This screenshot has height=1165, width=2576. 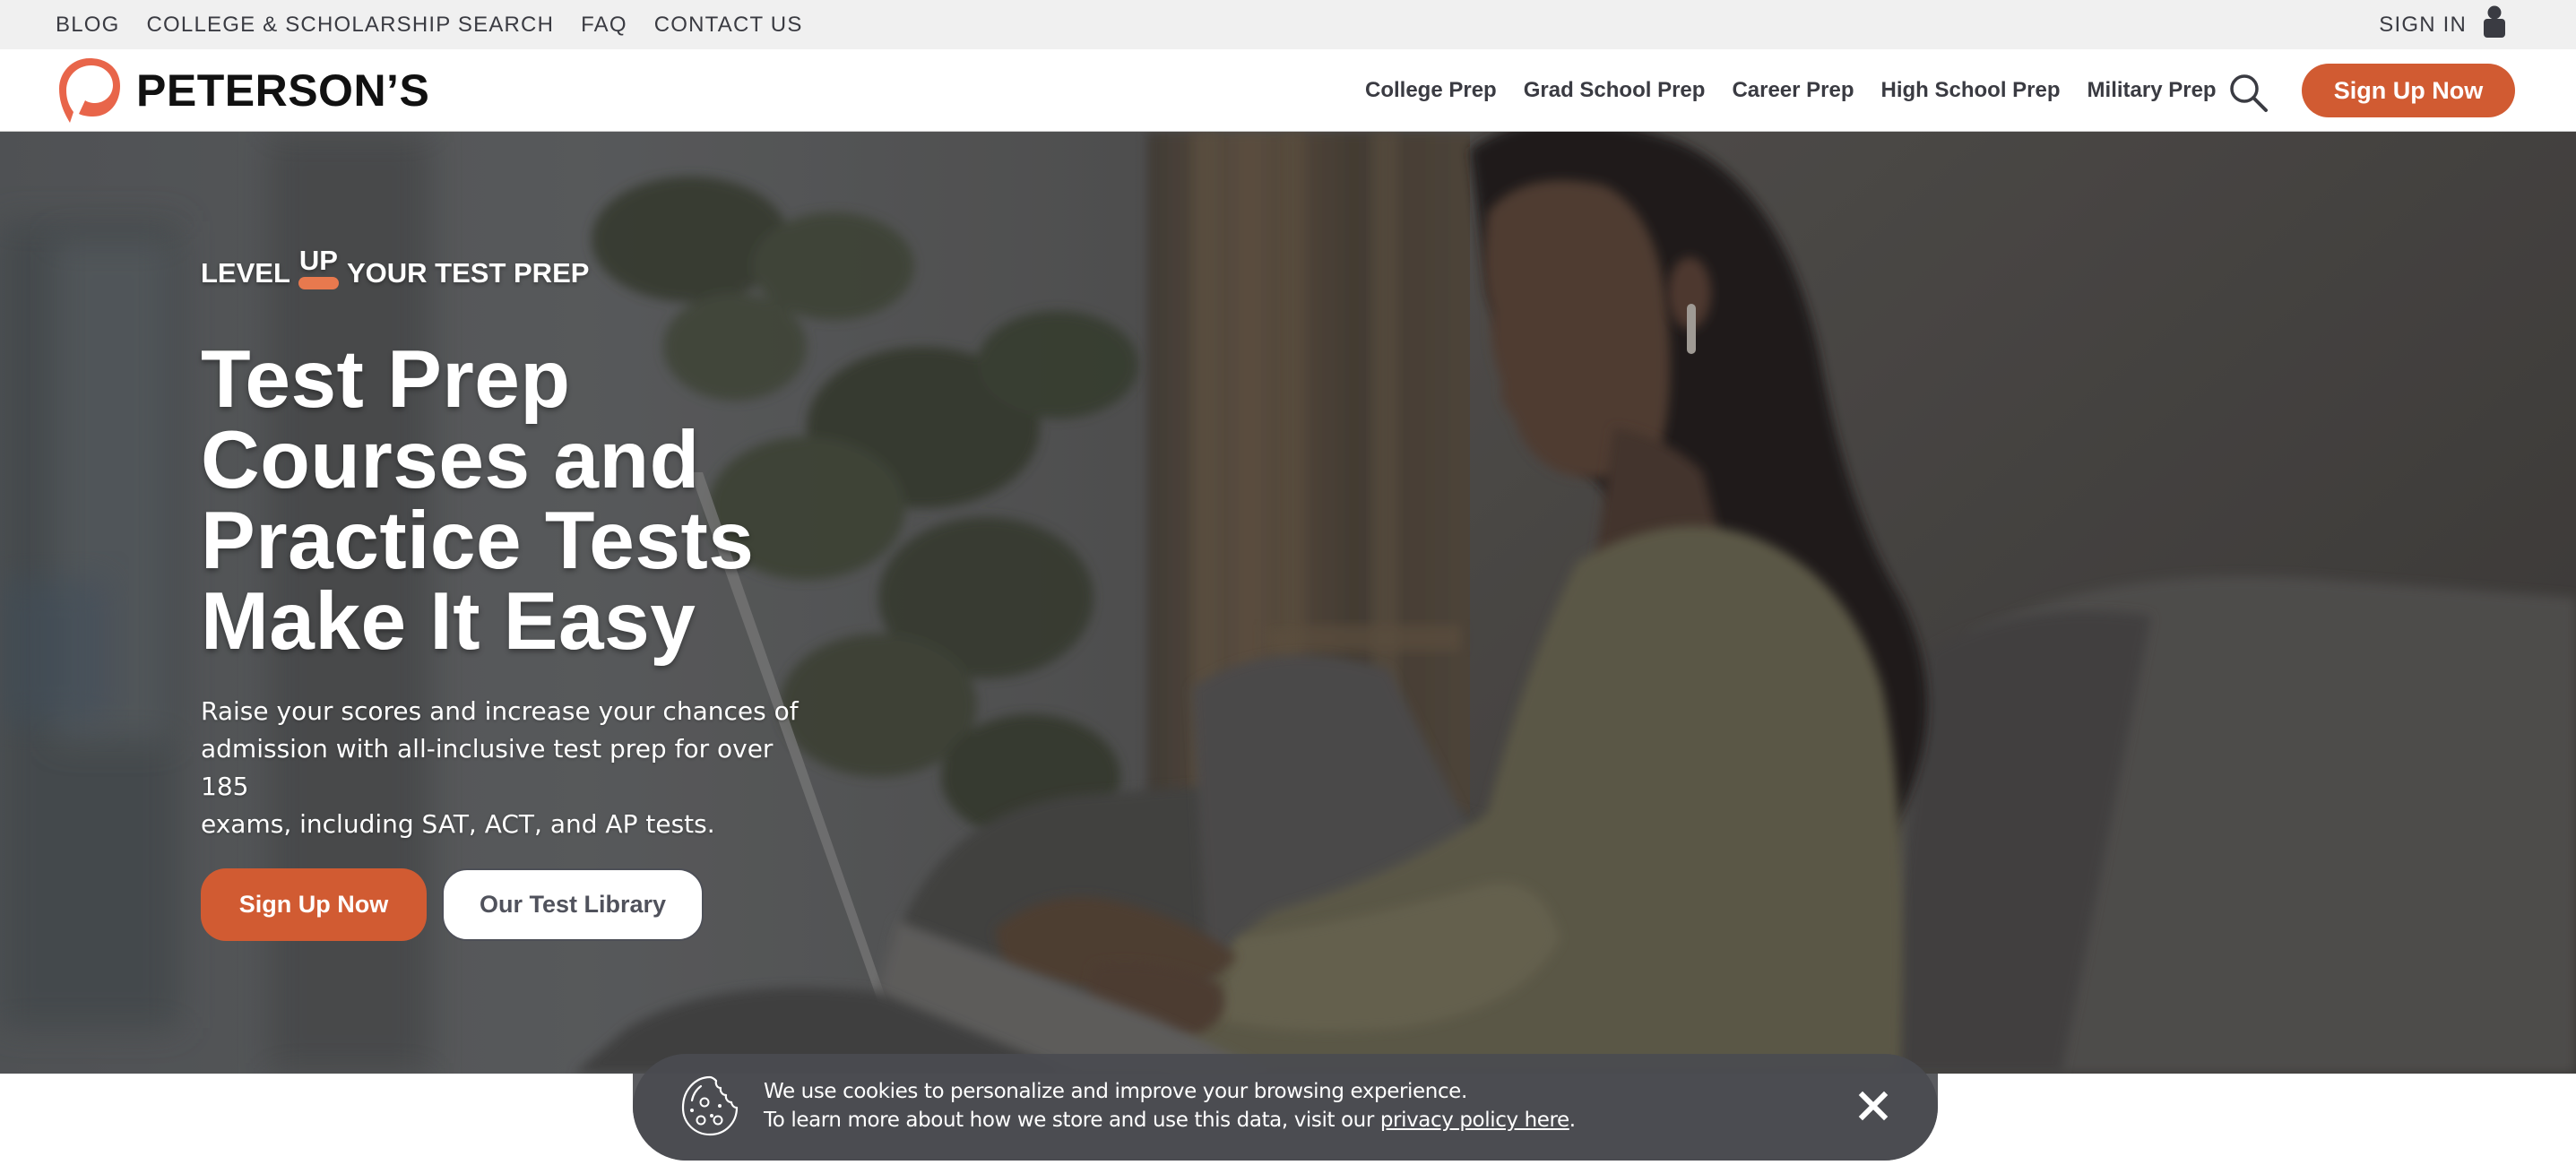 I want to click on test-library-button: Our Test Library, so click(x=573, y=904).